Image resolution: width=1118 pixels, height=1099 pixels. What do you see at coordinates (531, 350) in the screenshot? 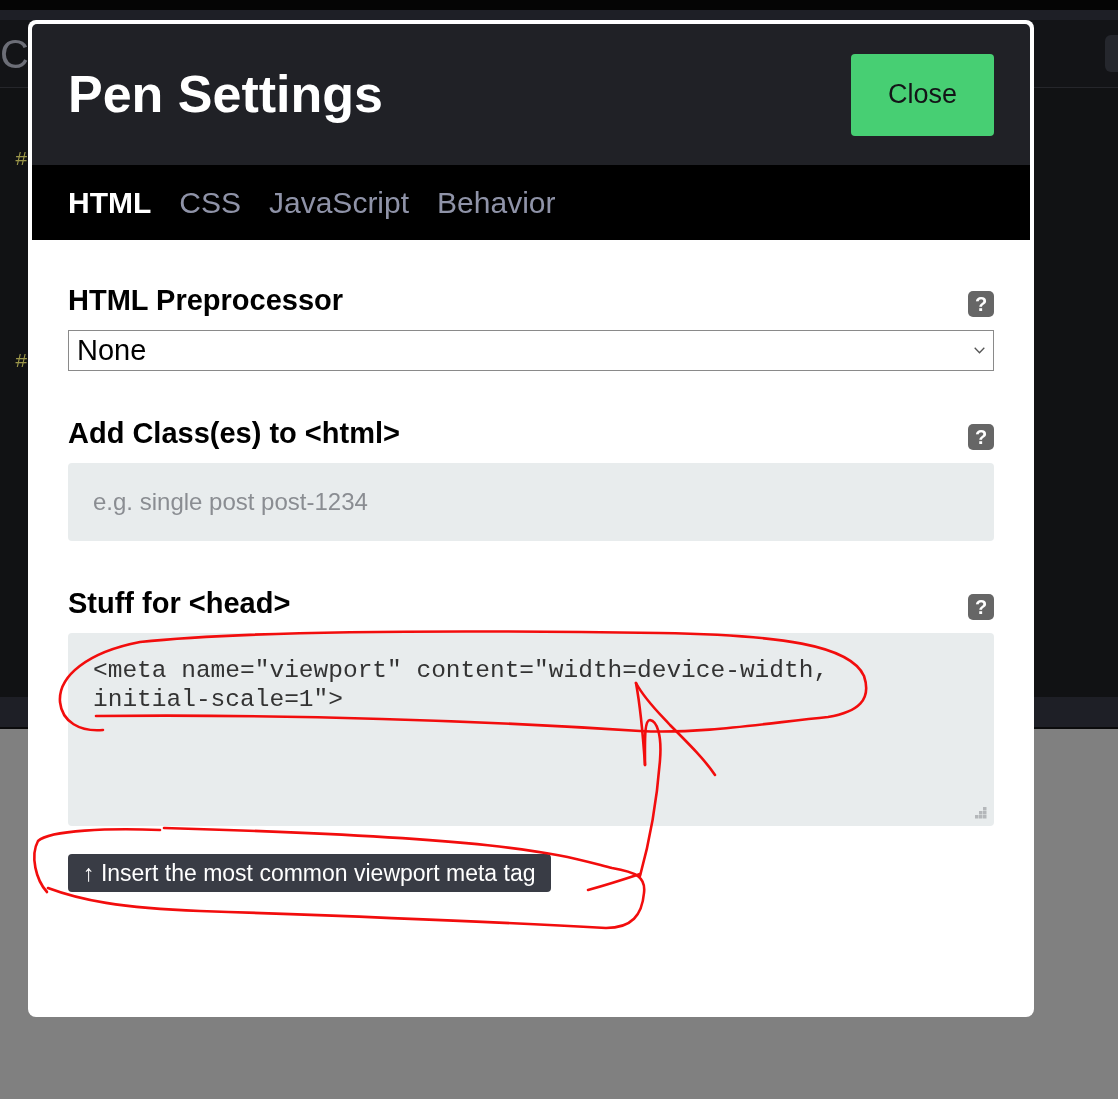
I see `preprocessor-select: None` at bounding box center [531, 350].